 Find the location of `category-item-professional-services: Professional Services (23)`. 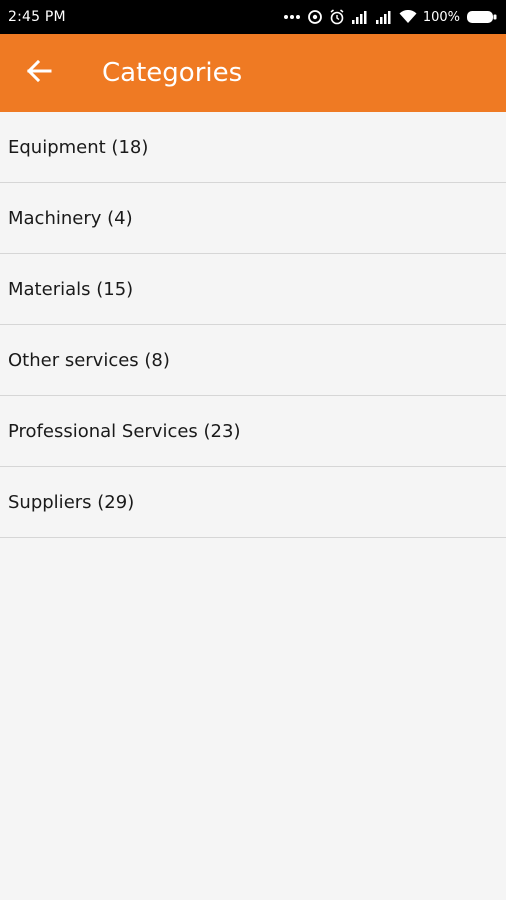

category-item-professional-services: Professional Services (23) is located at coordinates (253, 431).